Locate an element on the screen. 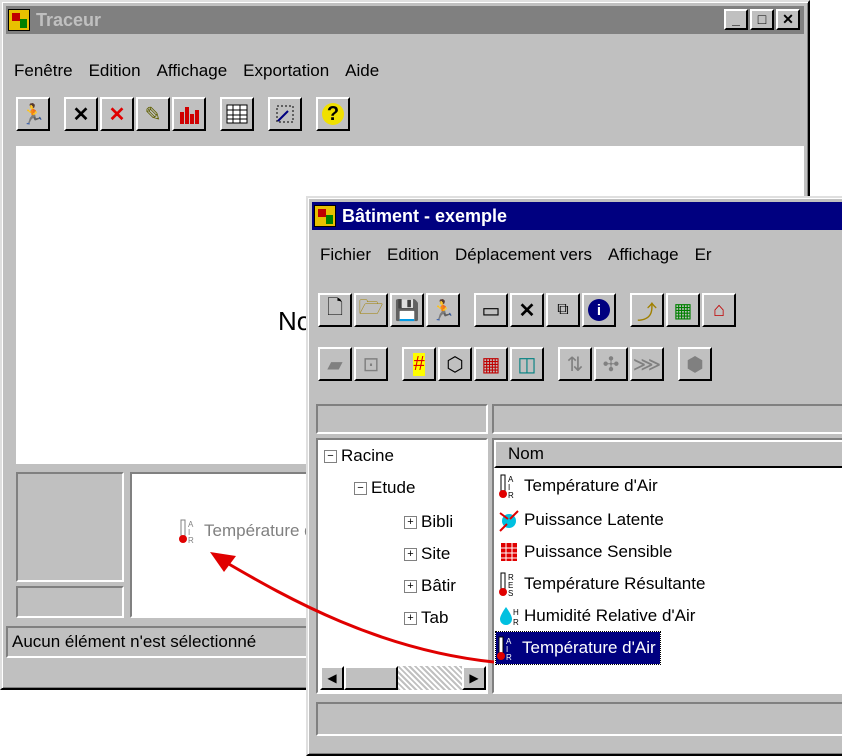  list-item-label: Température Résultante is located at coordinates (615, 583).